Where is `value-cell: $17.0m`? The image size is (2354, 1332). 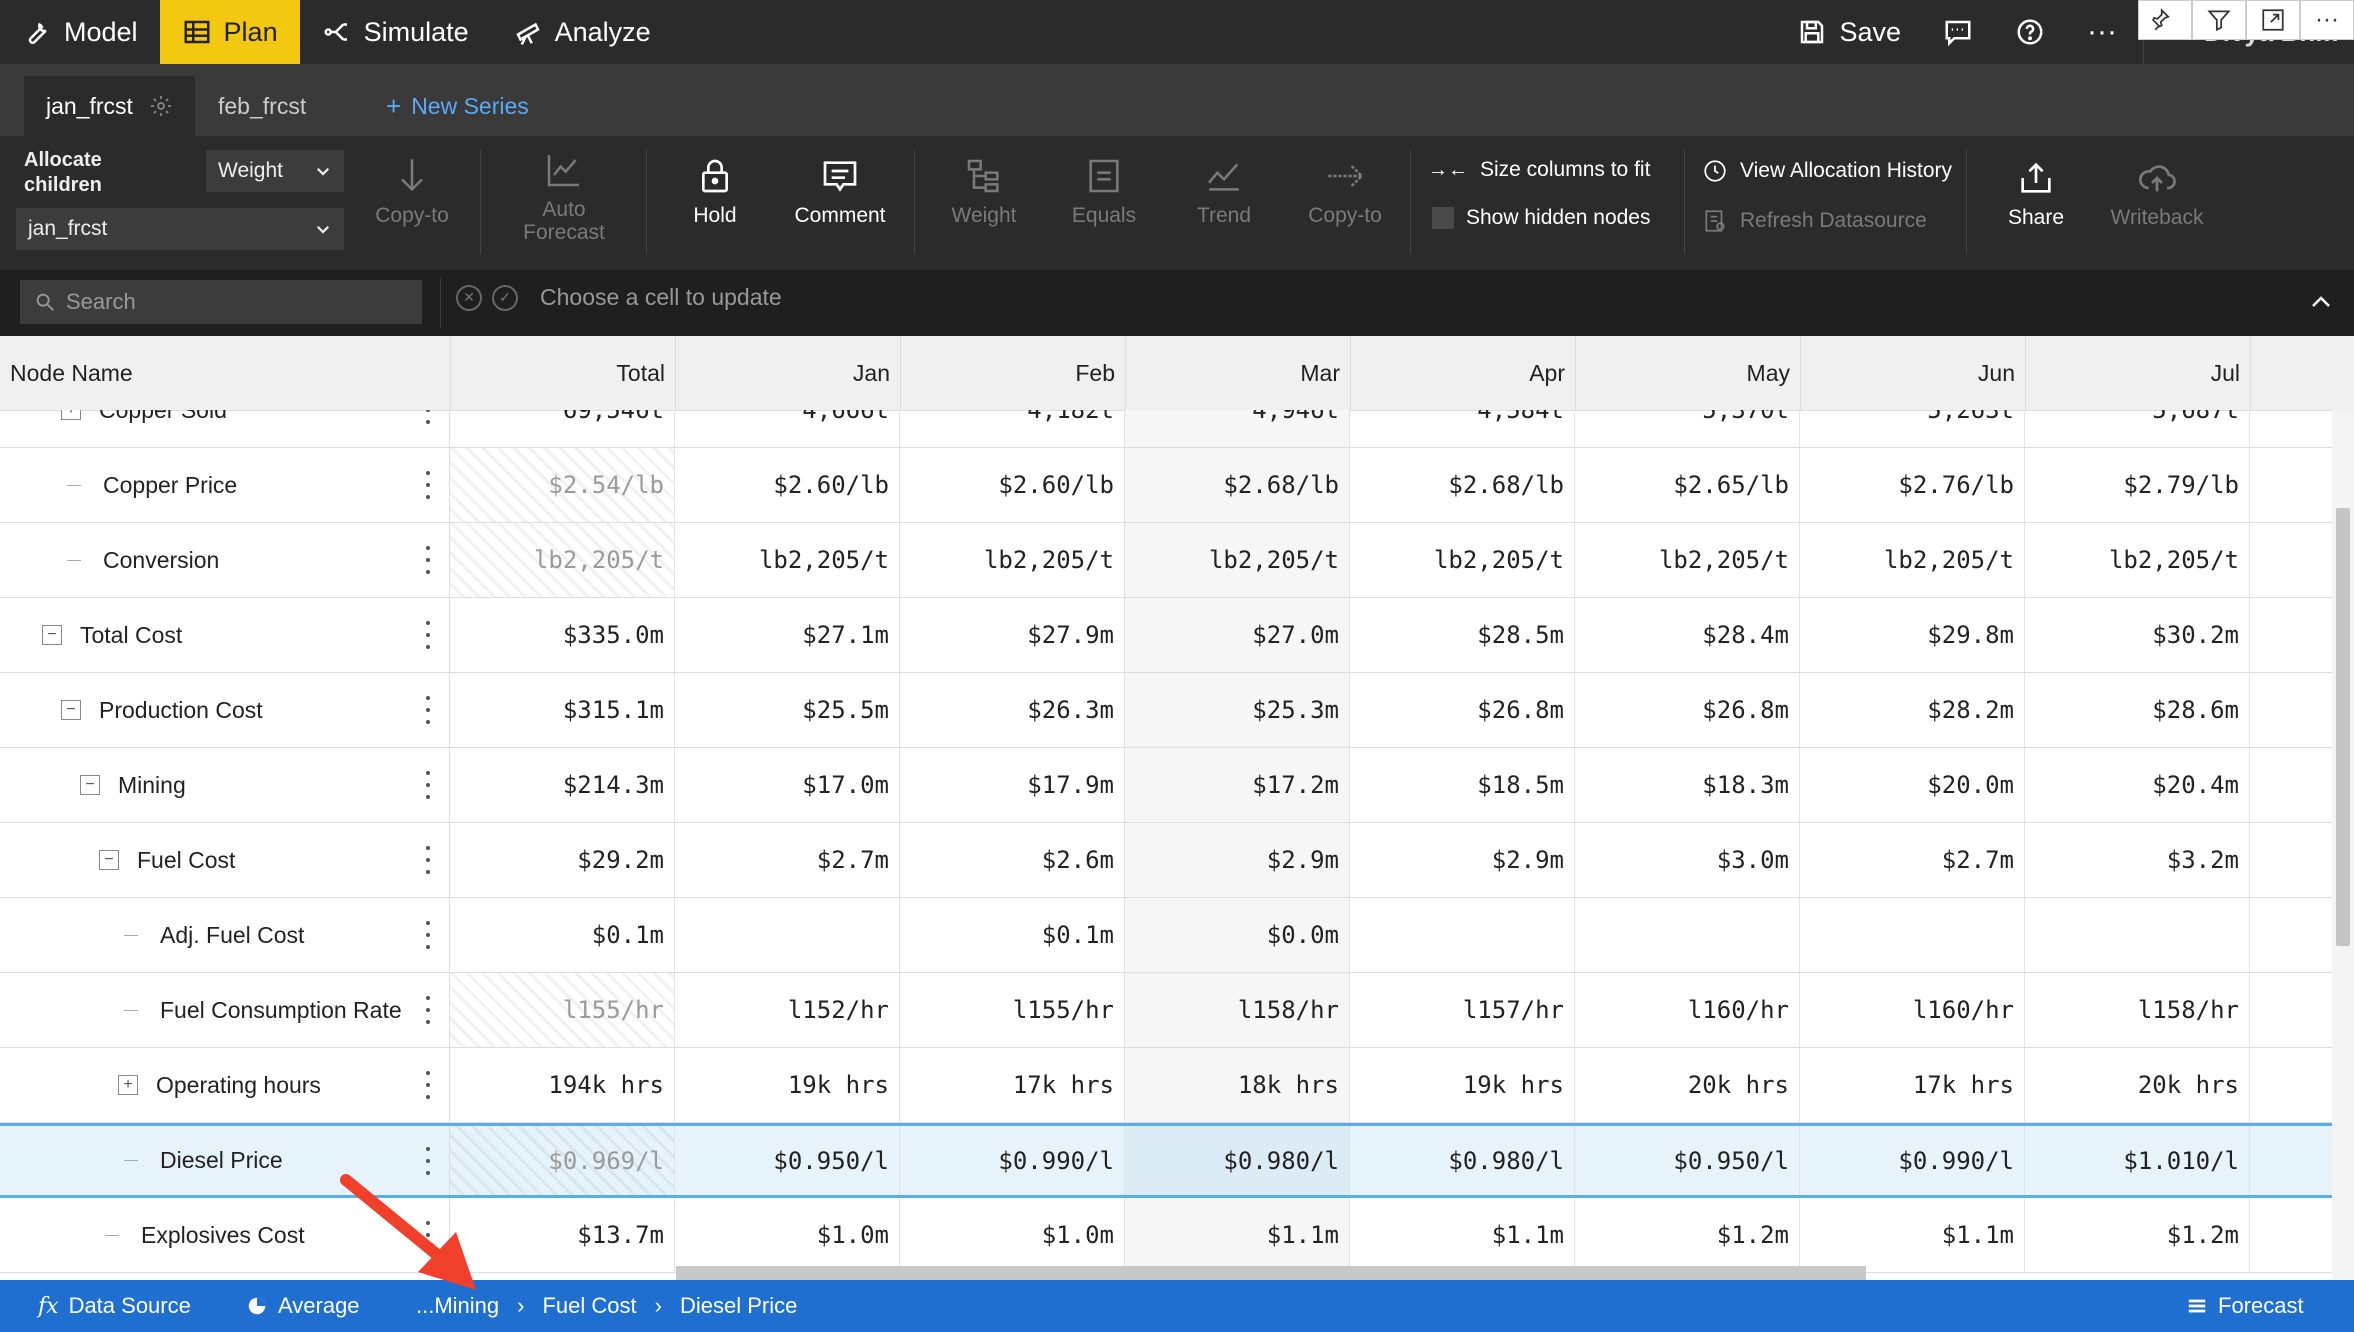
value-cell: $17.0m is located at coordinates (787, 785).